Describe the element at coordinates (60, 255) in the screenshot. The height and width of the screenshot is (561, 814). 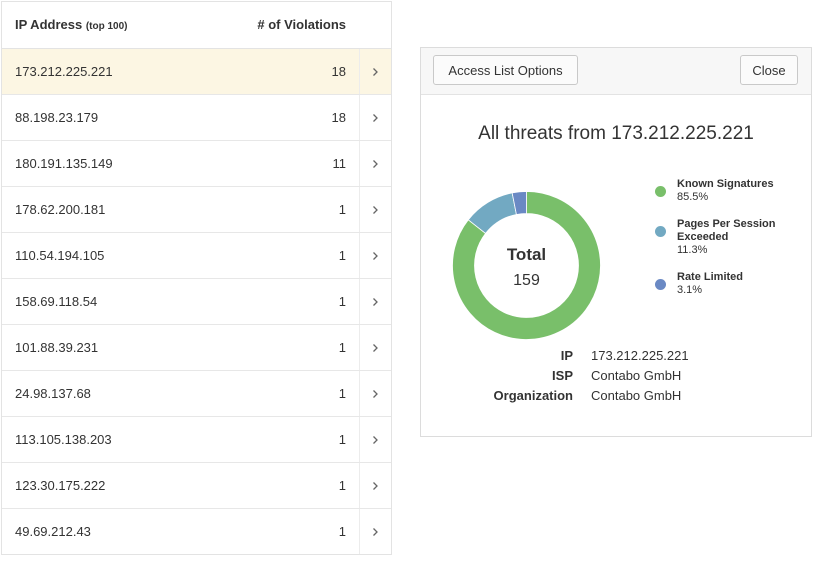
I see `row-ip-address: 110.54.194.105` at that location.